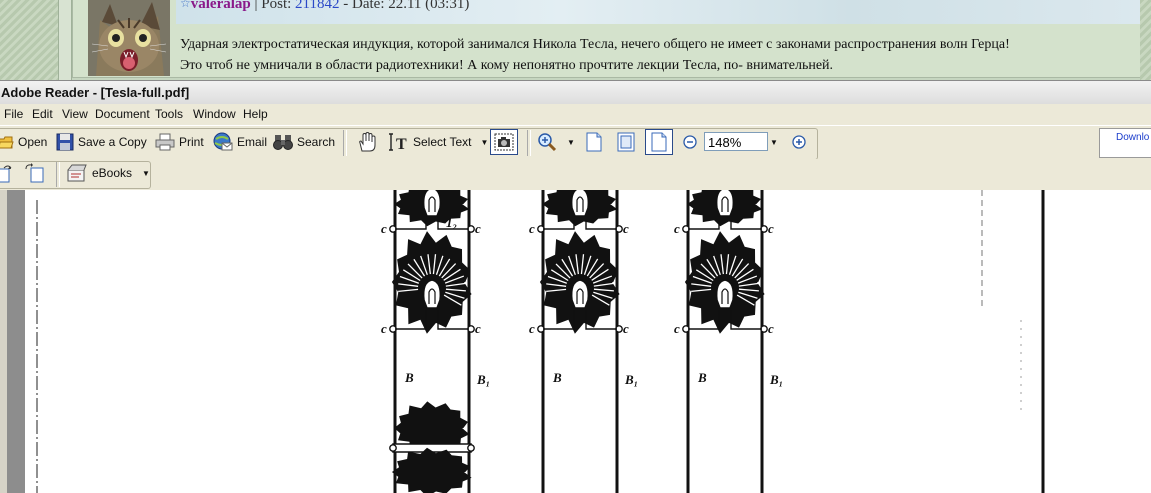  I want to click on download-link-label: Downlo, so click(1133, 137).